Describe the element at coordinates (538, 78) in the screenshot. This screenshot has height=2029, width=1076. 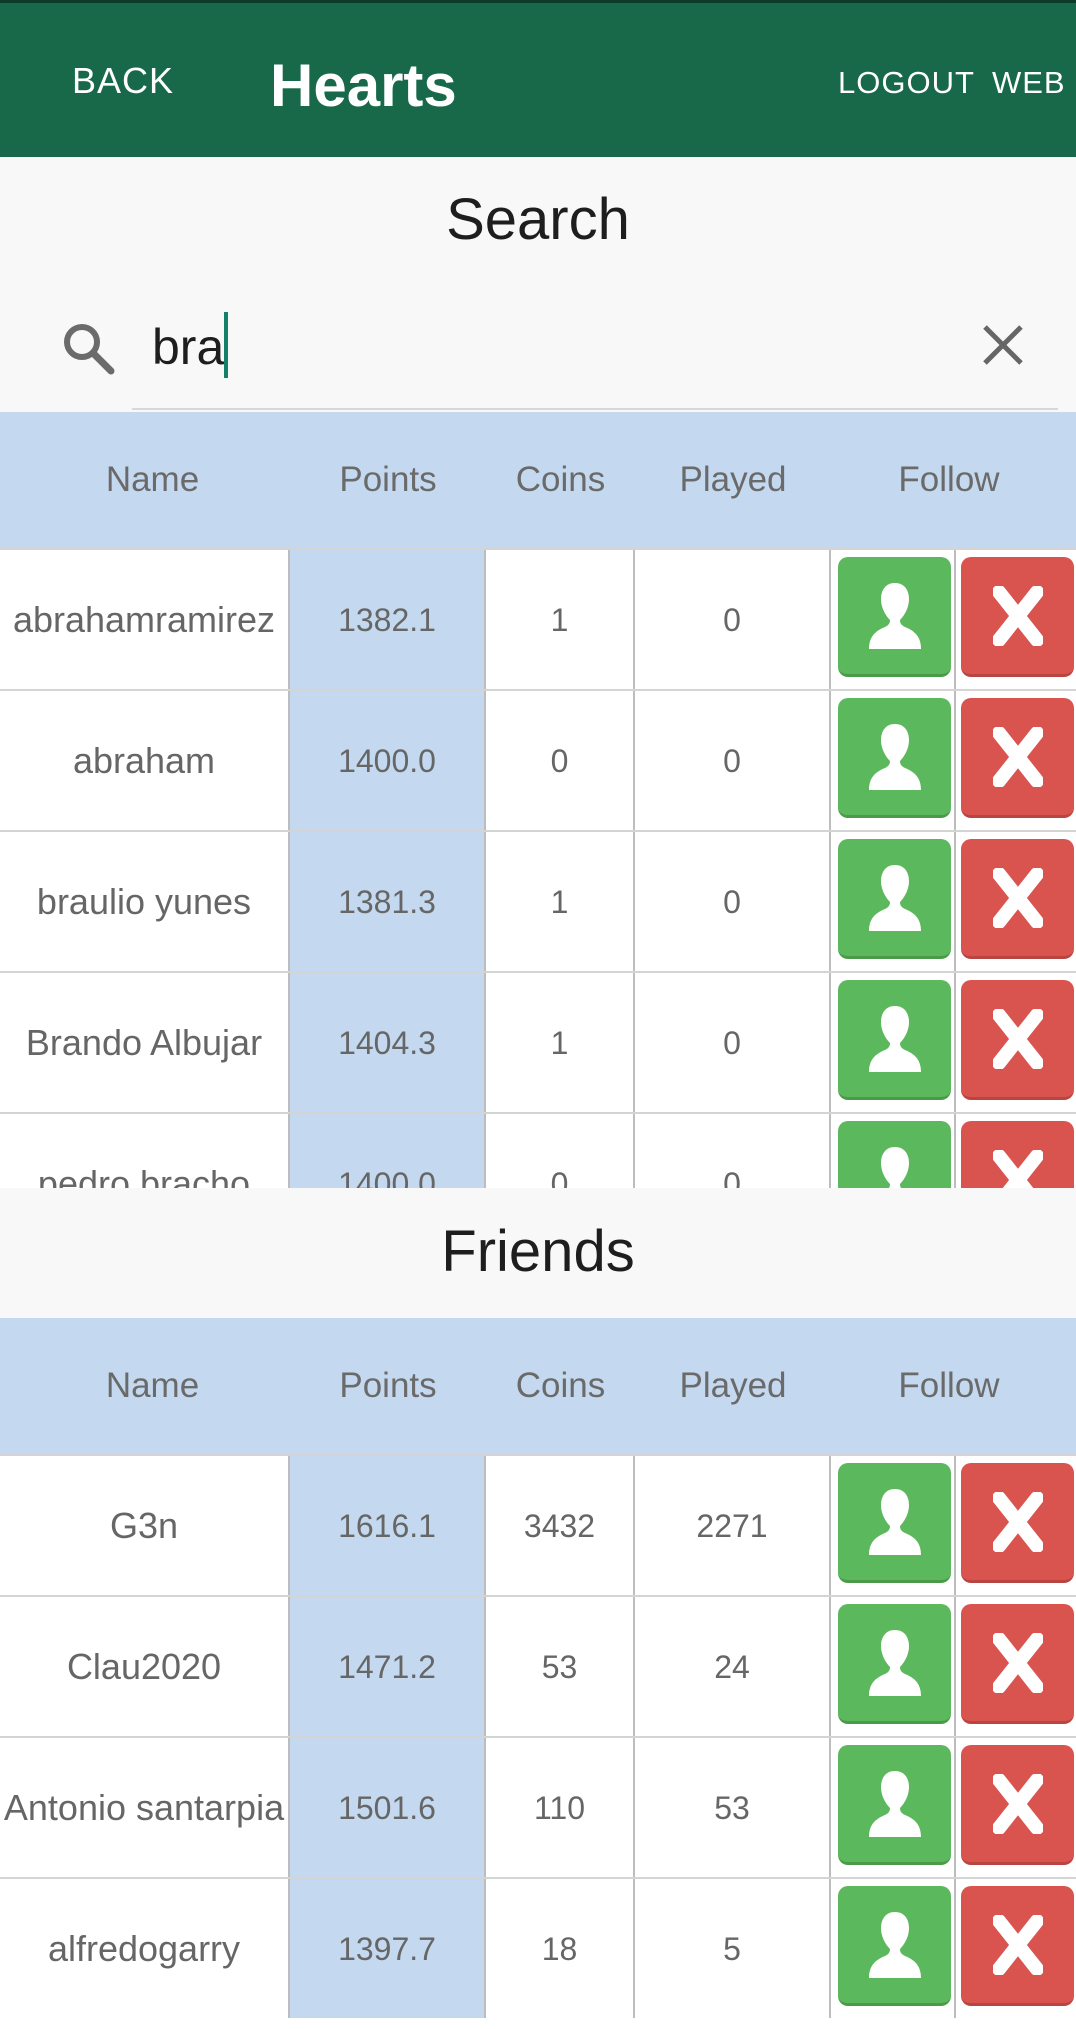
I see `app-bar: BACK Hearts LOGOUT WEB` at that location.